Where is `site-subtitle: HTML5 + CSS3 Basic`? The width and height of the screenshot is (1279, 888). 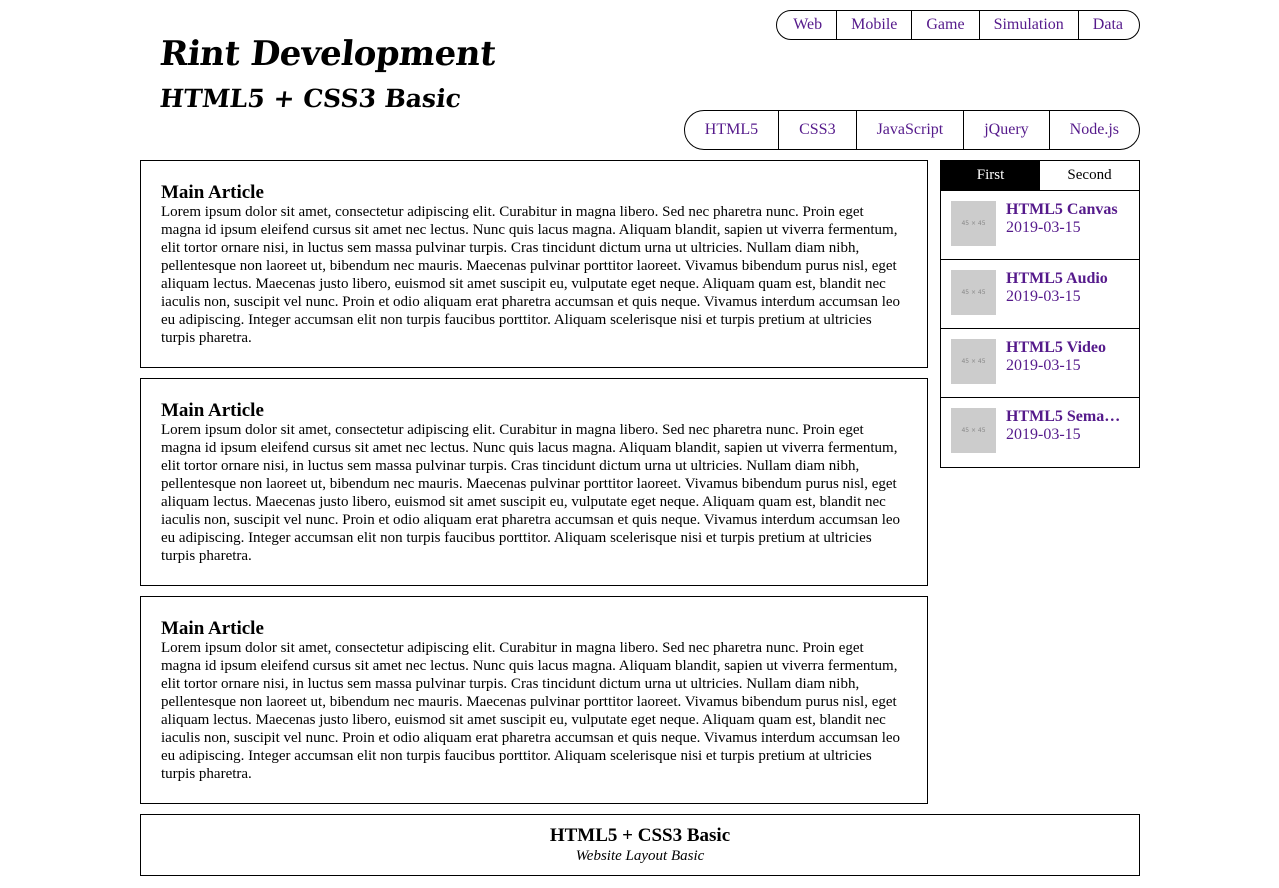 site-subtitle: HTML5 + CSS3 Basic is located at coordinates (310, 98).